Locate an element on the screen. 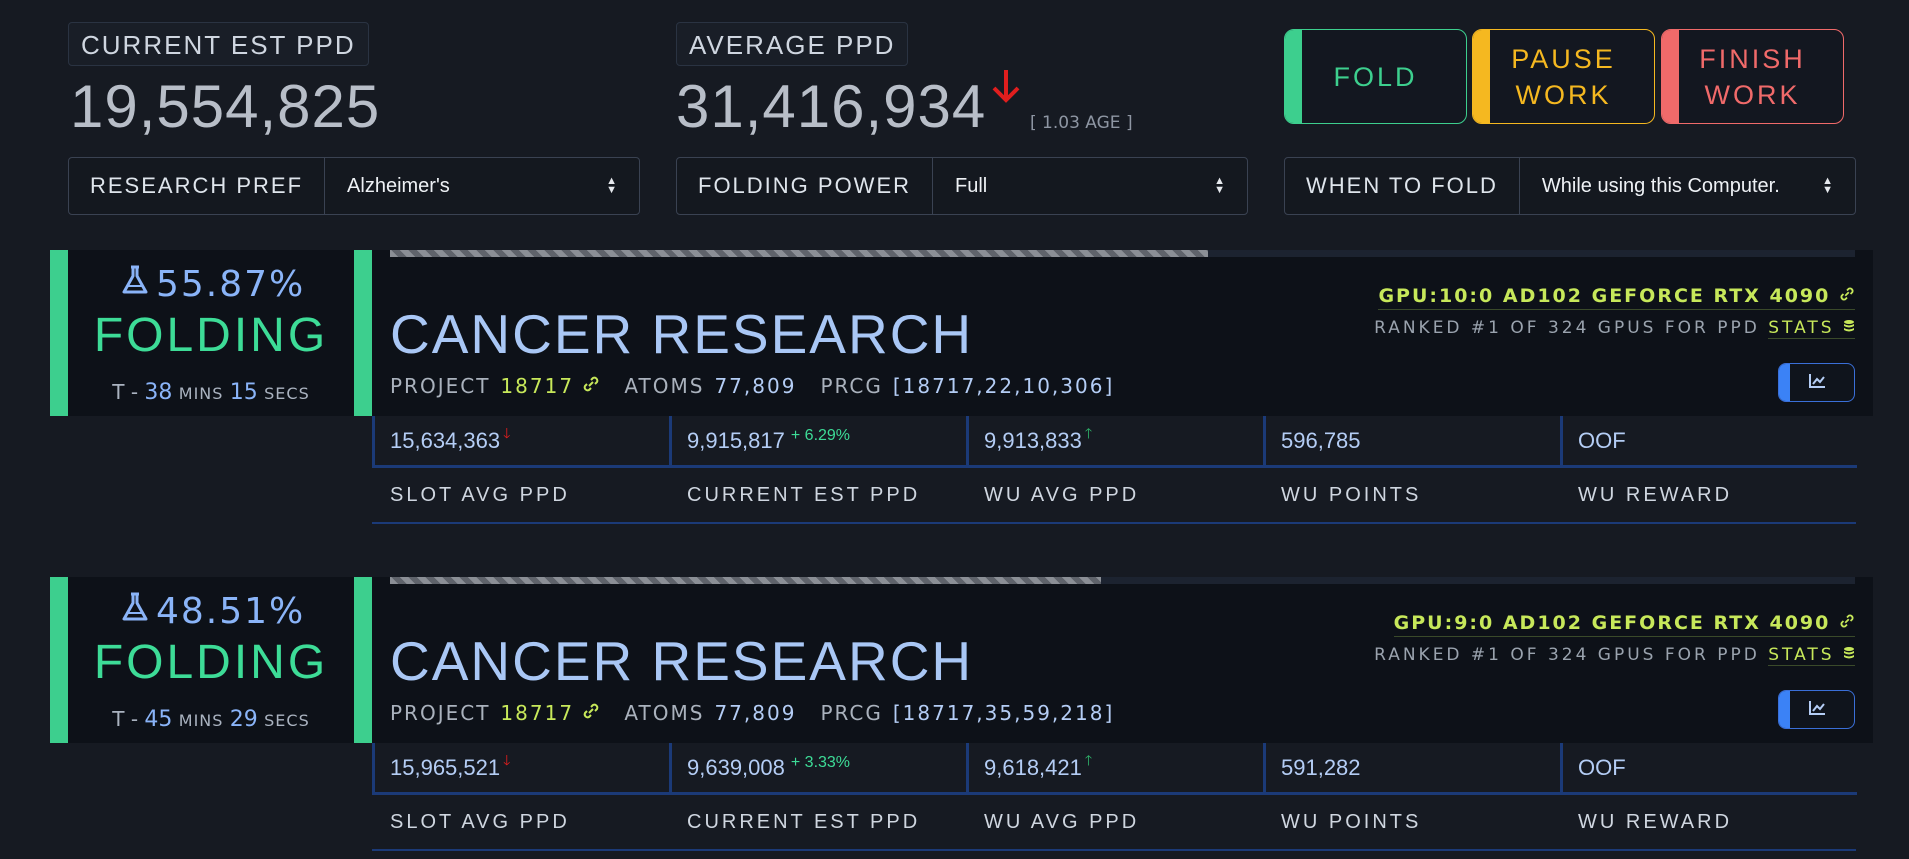  slot-avg-ppd-value: 15,965,521 🡓 is located at coordinates (520, 769).